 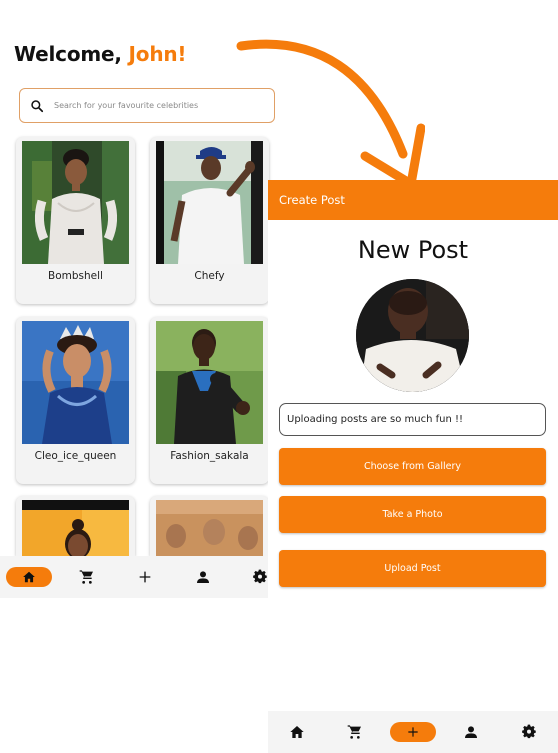 I want to click on choose-from-gallery-button: Choose from Gallery, so click(x=412, y=466).